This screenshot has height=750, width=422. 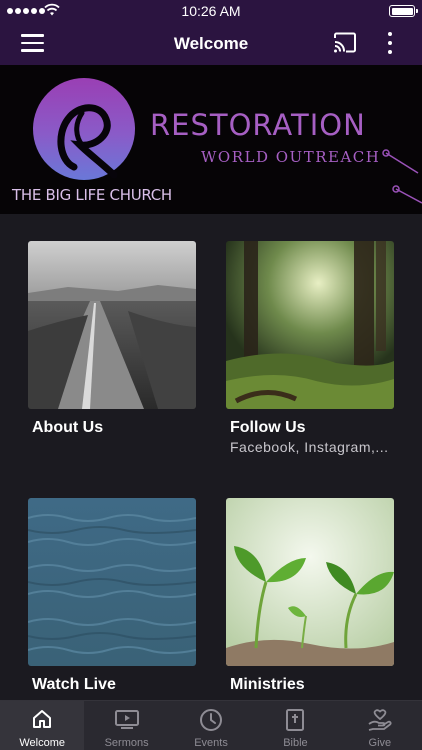 I want to click on tab-label: Events, so click(x=211, y=743).